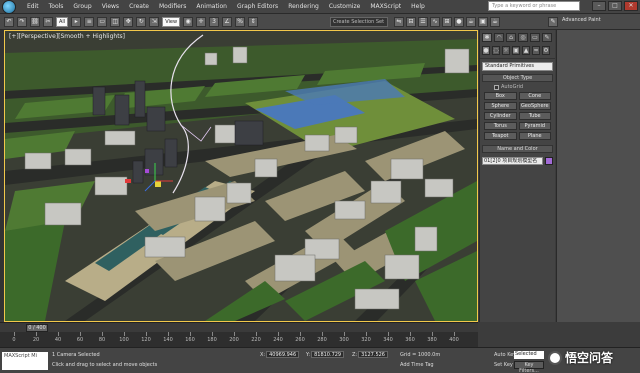 This screenshot has width=640, height=373. What do you see at coordinates (115, 21) in the screenshot?
I see `window-crossing-icon: ◫` at bounding box center [115, 21].